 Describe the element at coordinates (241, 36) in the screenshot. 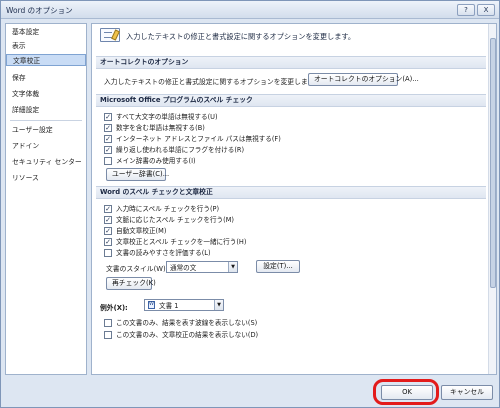

I see `panel-description: 入力したテキストの修正と書式設定に関するオプションを変更します。` at that location.